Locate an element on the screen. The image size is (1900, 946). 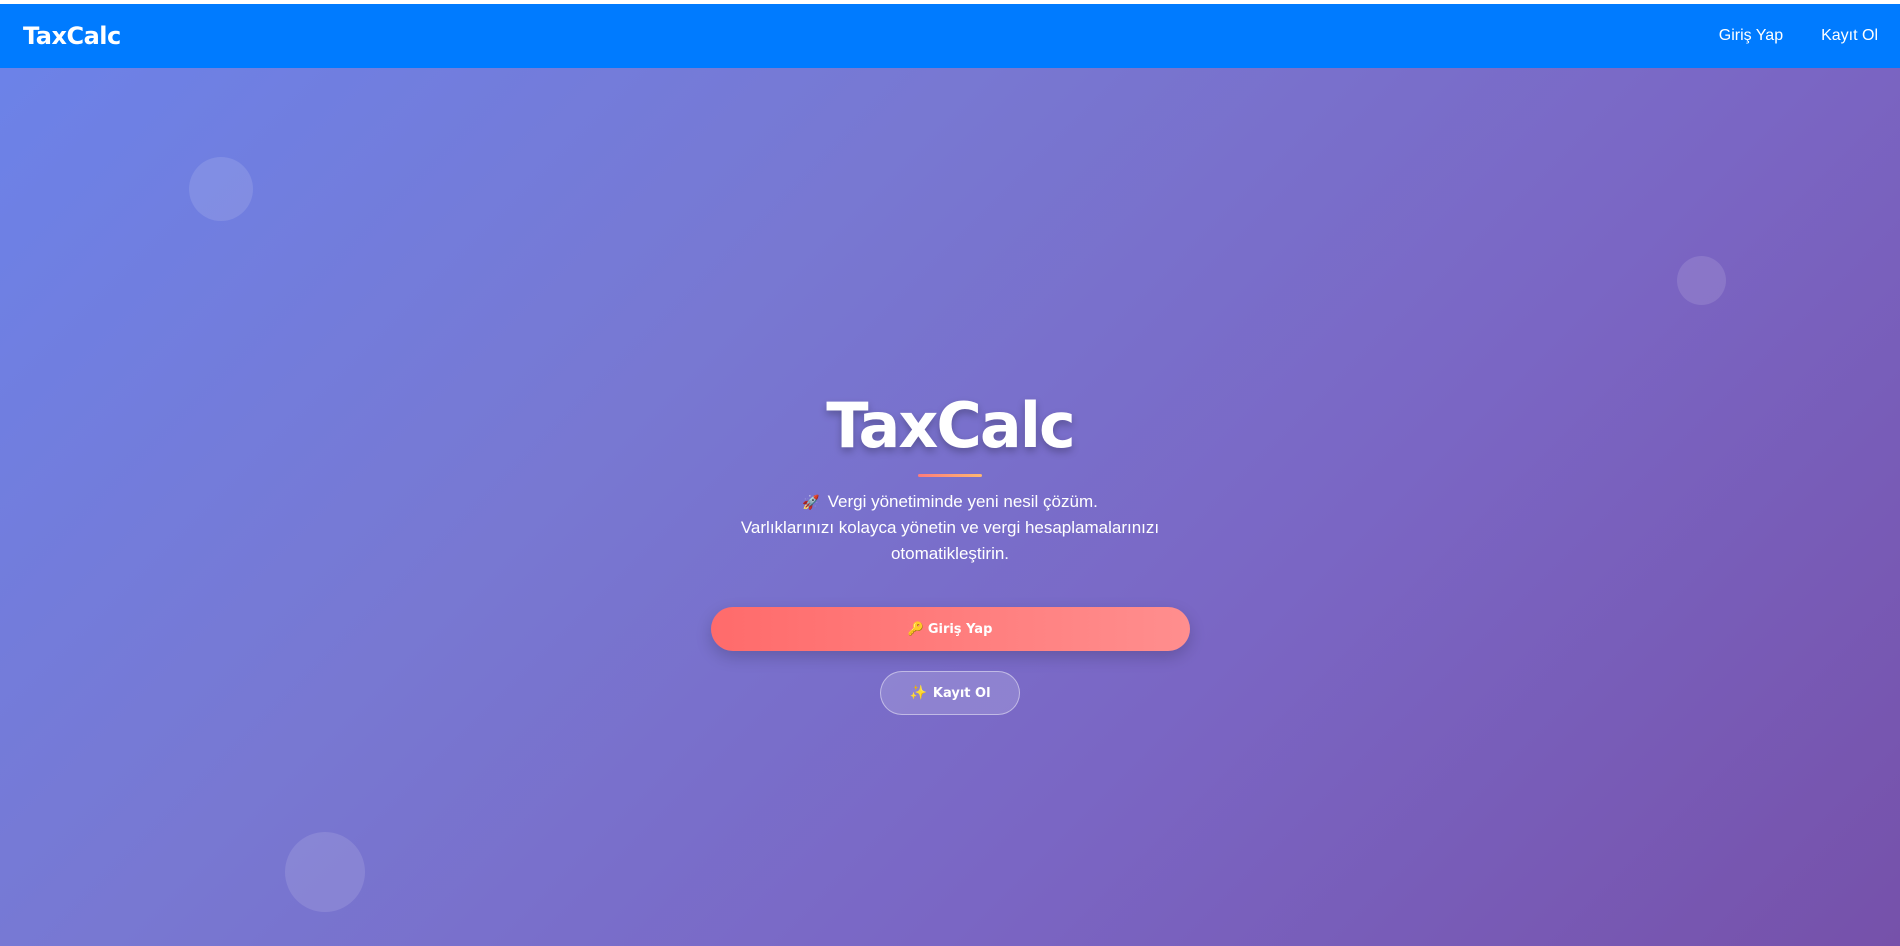
hero-title: TaxCalc is located at coordinates (950, 425).